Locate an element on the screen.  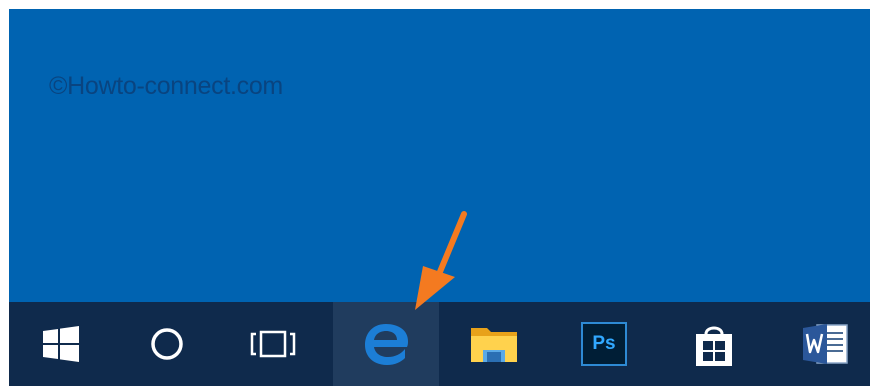
cortana-circle-icon is located at coordinates (167, 344).